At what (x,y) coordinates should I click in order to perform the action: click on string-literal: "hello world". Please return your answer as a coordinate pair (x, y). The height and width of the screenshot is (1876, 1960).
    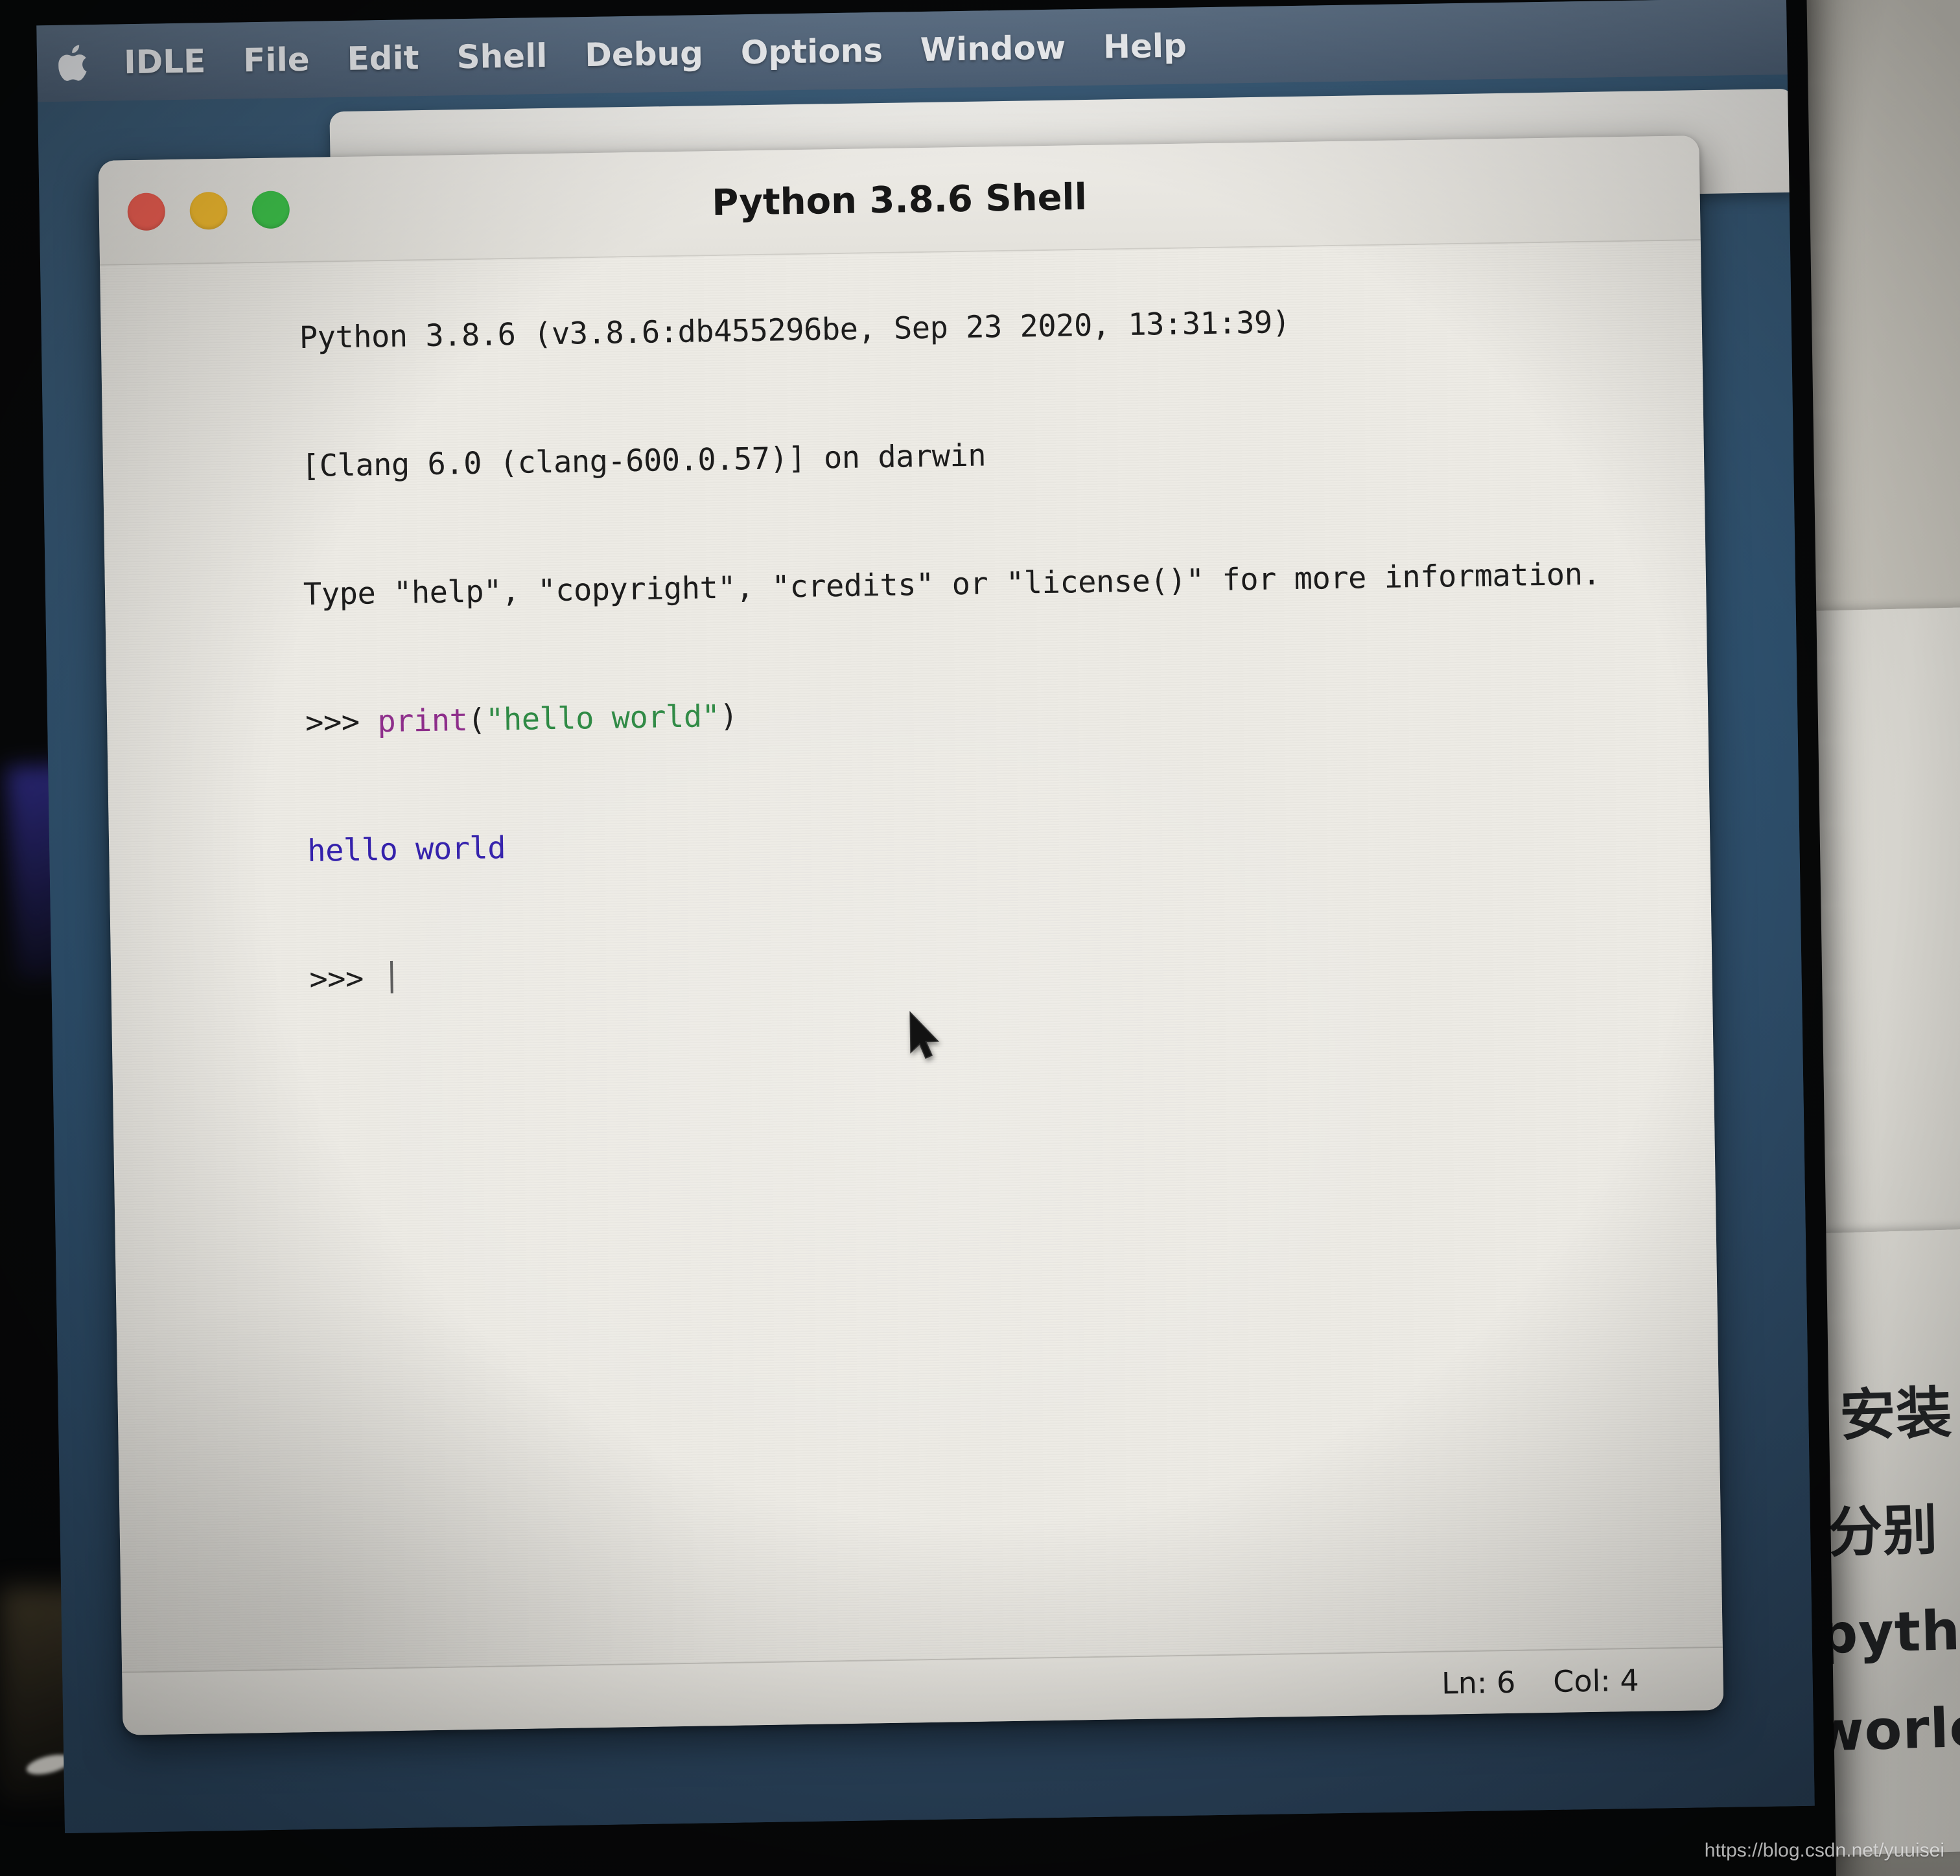
    Looking at the image, I should click on (602, 718).